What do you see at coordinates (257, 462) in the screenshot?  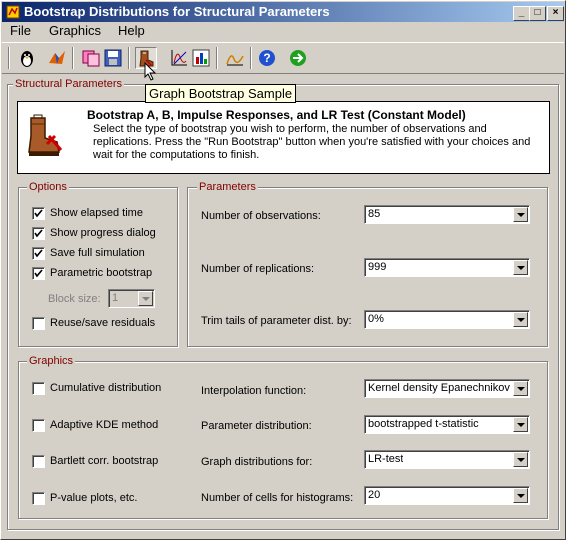 I see `graph-distributions-label: Graph distributions for:` at bounding box center [257, 462].